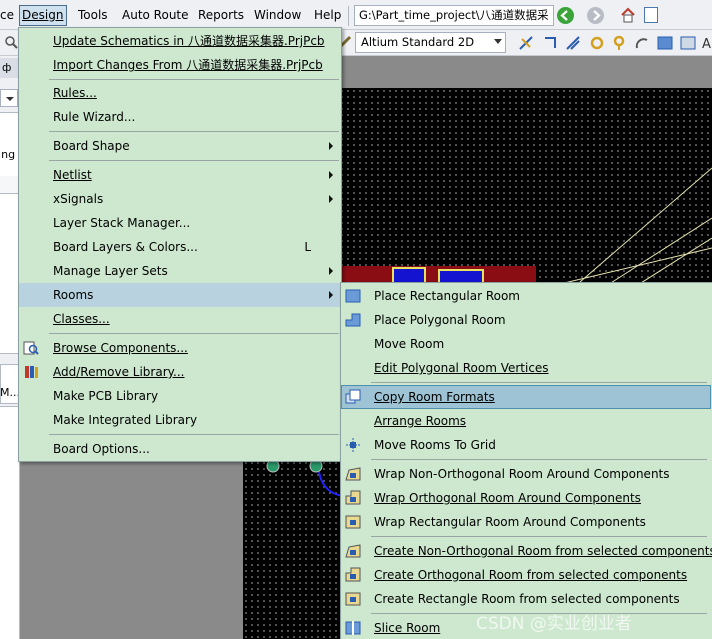 This screenshot has height=639, width=712. Describe the element at coordinates (526, 43) in the screenshot. I see `route-icon` at that location.